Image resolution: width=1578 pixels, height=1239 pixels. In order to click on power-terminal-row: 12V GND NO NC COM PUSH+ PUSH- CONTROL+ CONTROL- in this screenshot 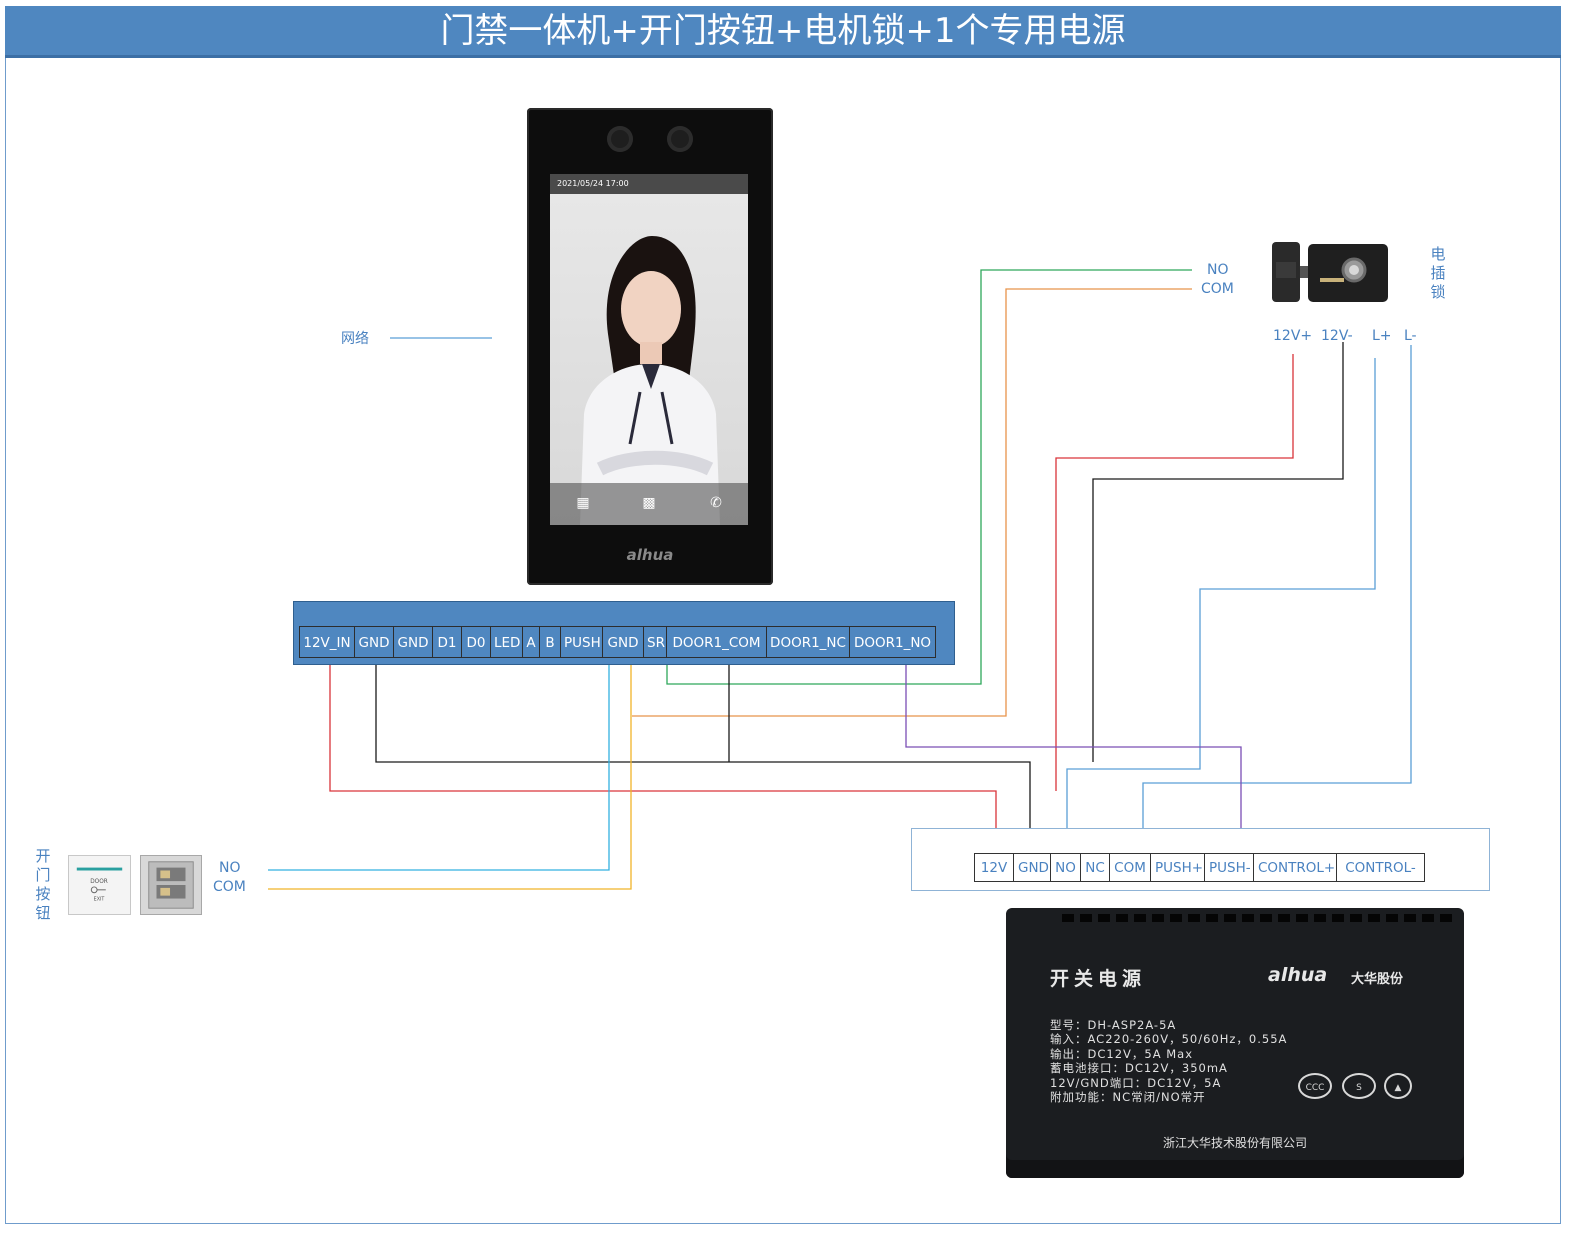, I will do `click(1199, 867)`.